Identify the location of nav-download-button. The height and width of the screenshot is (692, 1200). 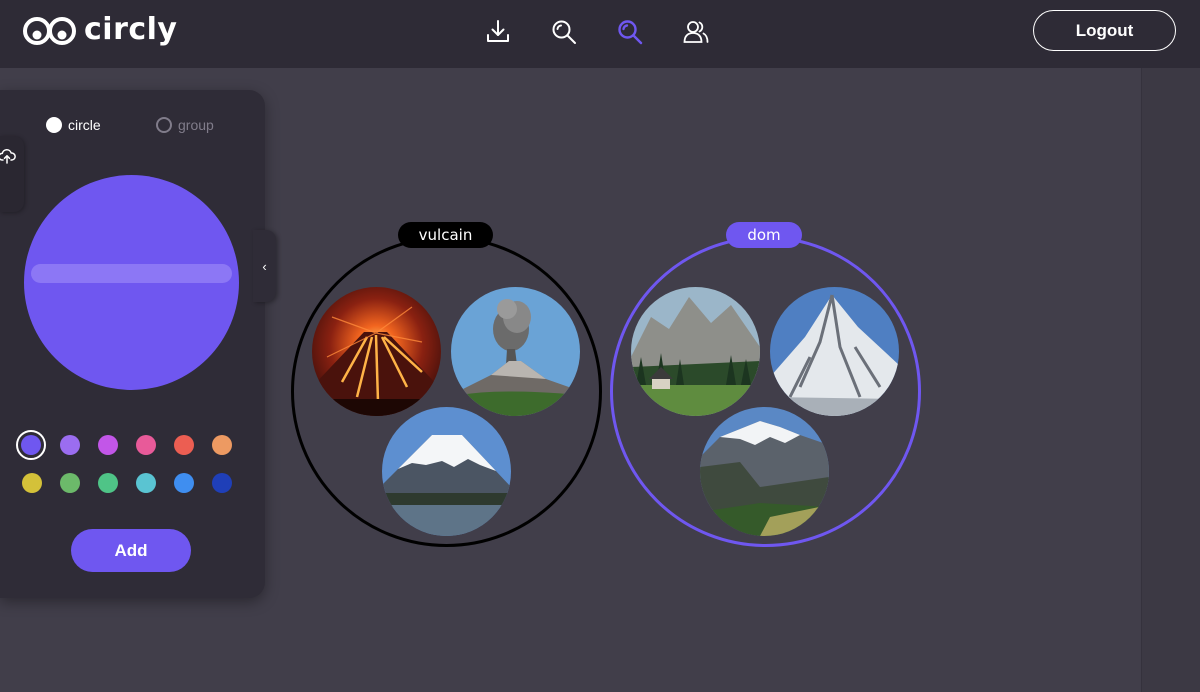
(498, 32).